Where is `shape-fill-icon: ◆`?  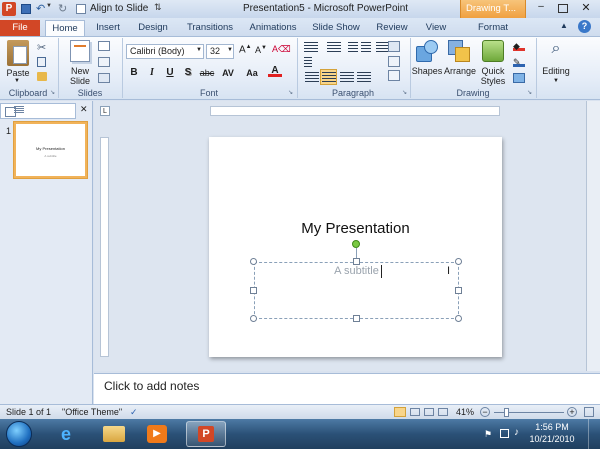 shape-fill-icon: ◆ is located at coordinates (519, 46).